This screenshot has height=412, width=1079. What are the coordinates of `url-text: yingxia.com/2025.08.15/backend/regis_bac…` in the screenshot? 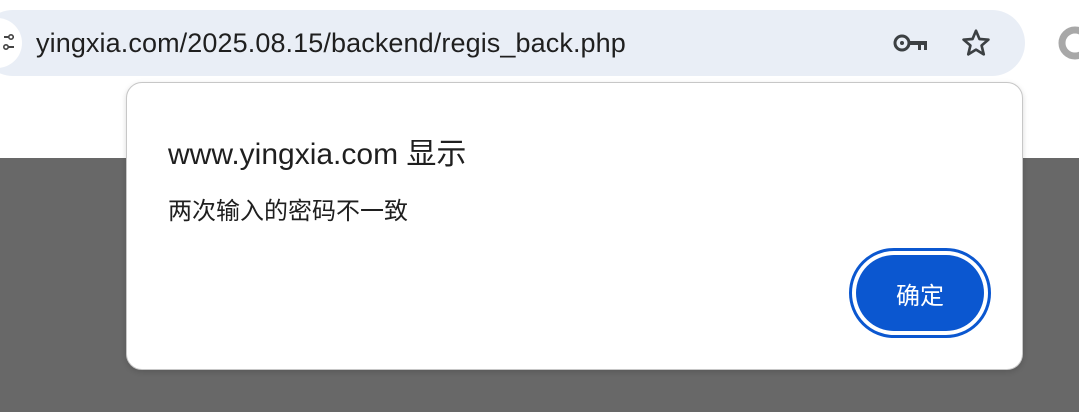 It's located at (331, 43).